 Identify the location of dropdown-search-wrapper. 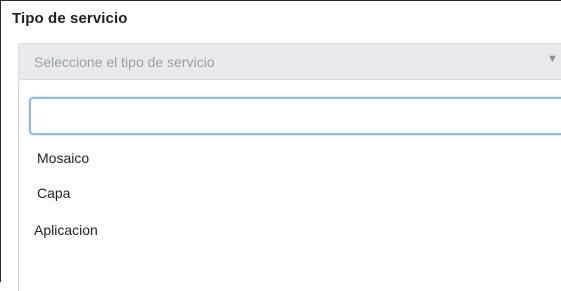
(295, 116).